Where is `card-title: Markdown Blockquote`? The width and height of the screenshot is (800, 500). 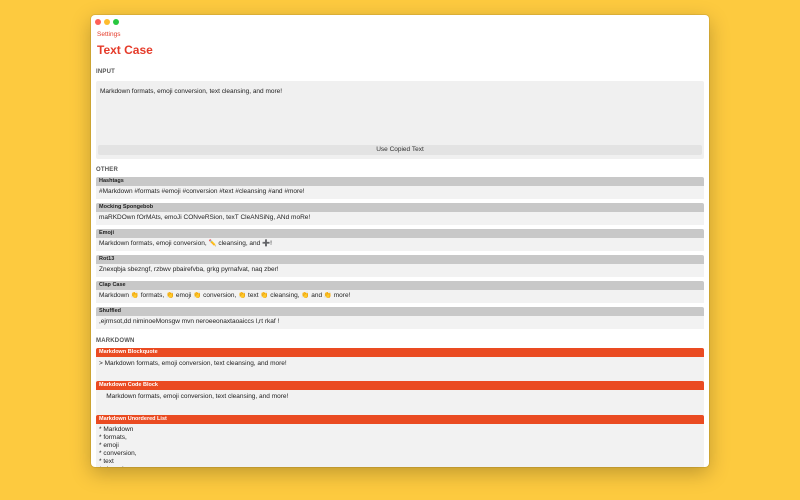
card-title: Markdown Blockquote is located at coordinates (400, 352).